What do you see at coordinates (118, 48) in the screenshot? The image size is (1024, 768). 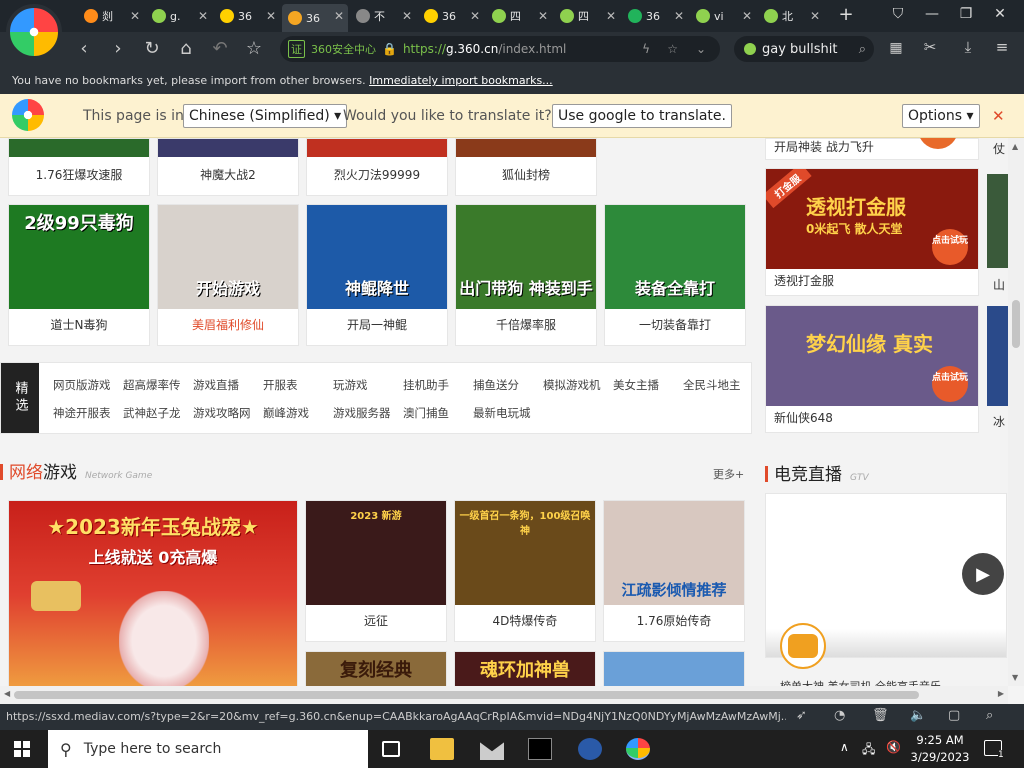 I see `forward-icon: ›` at bounding box center [118, 48].